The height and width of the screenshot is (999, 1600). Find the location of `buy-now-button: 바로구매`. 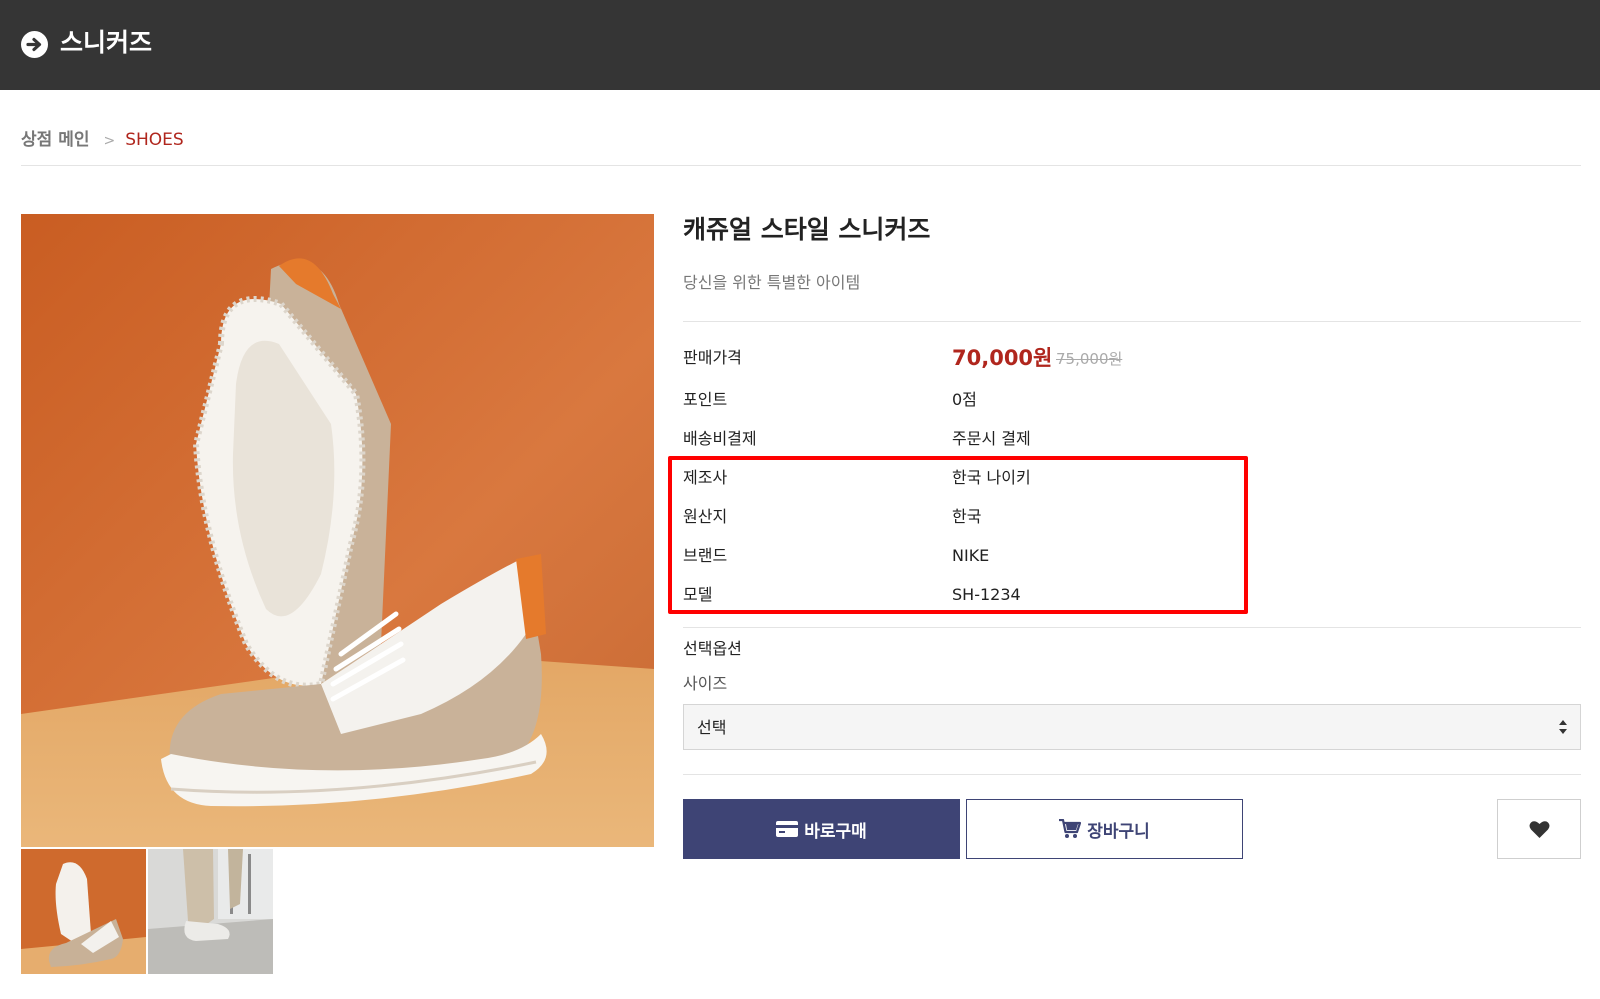

buy-now-button: 바로구매 is located at coordinates (821, 829).